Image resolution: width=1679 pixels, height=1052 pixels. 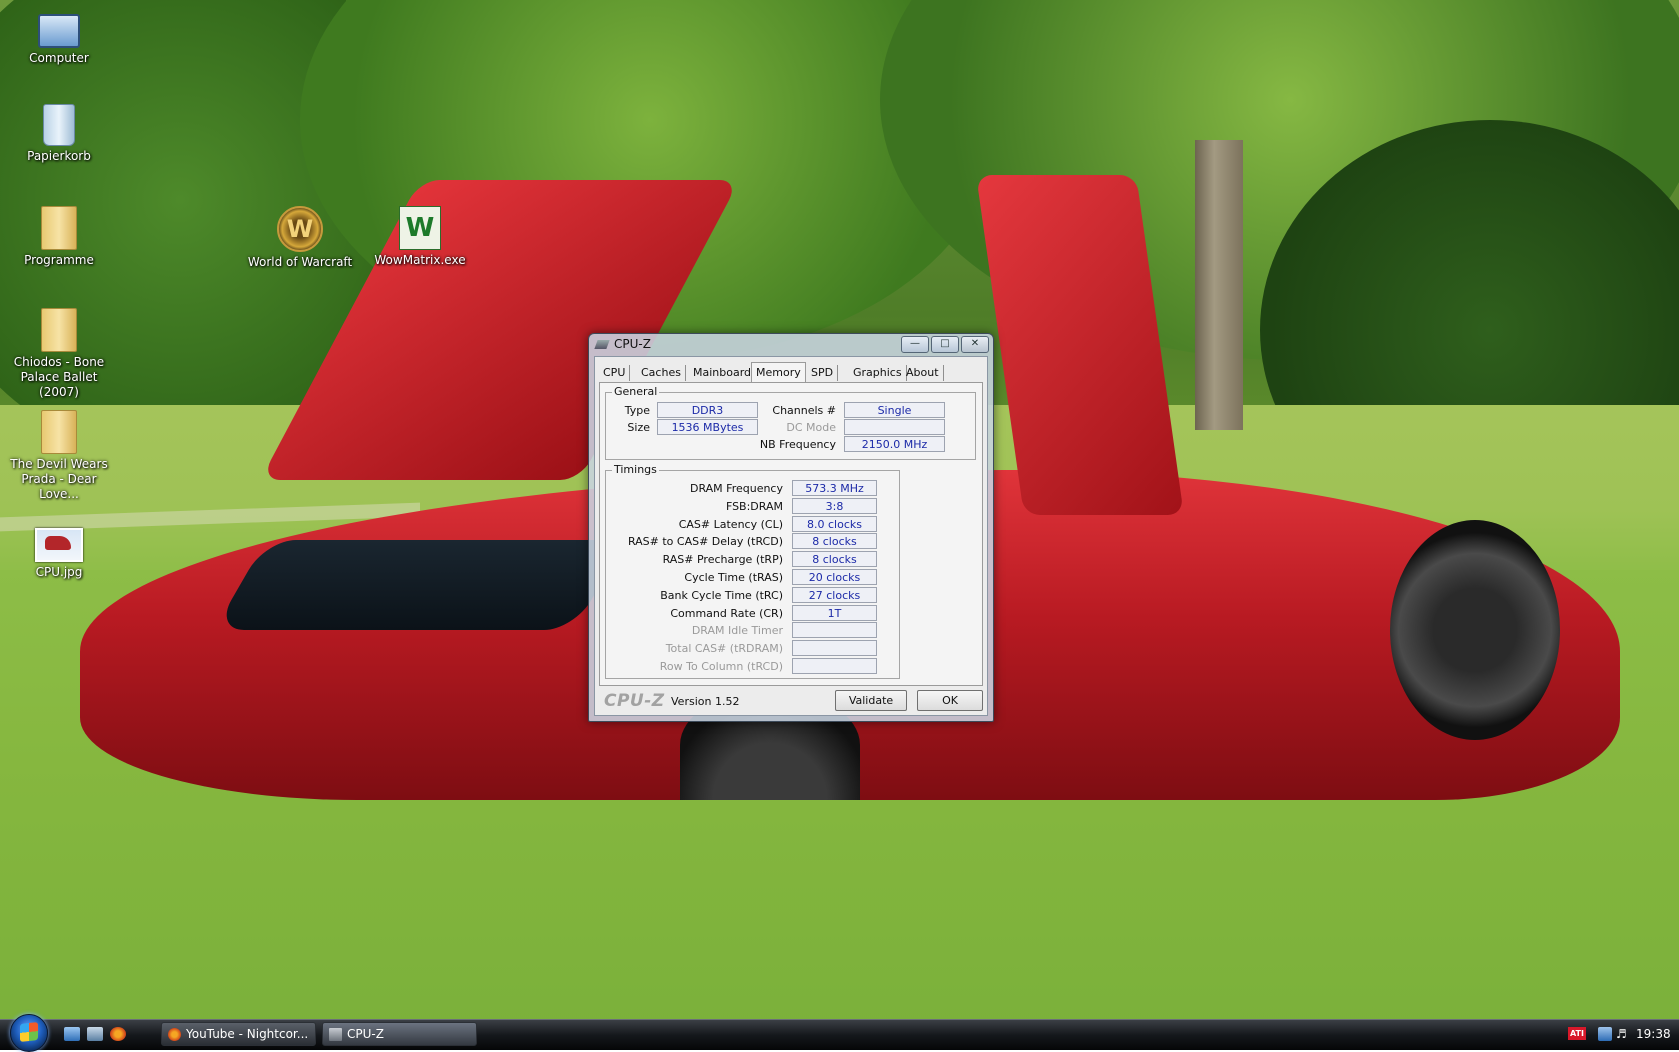 What do you see at coordinates (722, 560) in the screenshot?
I see `timing-label: RAS# Precharge (tRP)` at bounding box center [722, 560].